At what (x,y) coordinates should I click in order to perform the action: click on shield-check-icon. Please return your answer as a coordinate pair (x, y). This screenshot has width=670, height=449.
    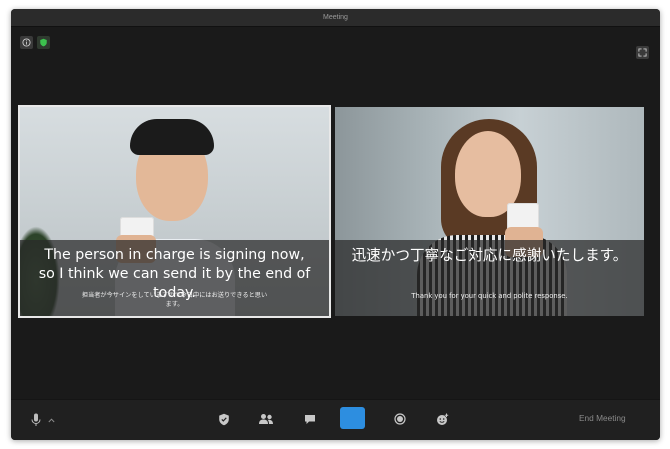
    Looking at the image, I should click on (43, 42).